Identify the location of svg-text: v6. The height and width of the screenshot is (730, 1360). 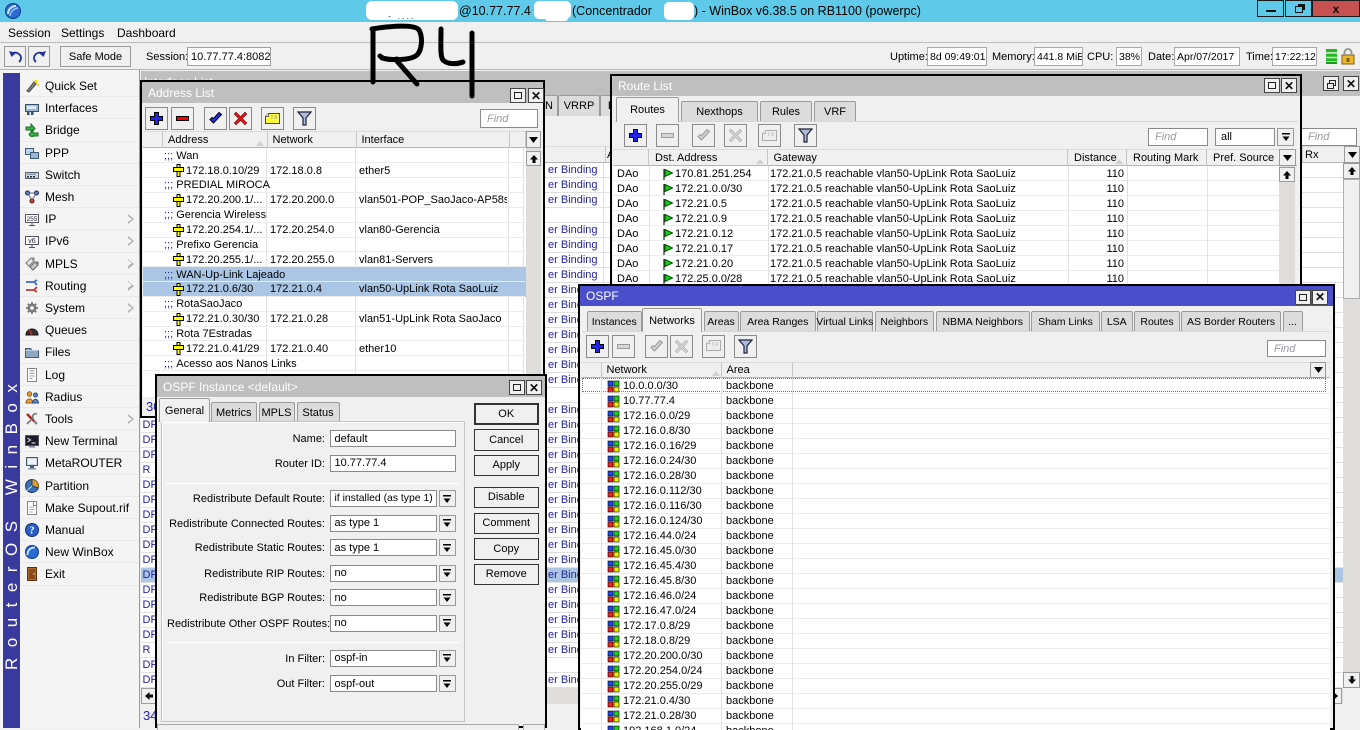
(32, 241).